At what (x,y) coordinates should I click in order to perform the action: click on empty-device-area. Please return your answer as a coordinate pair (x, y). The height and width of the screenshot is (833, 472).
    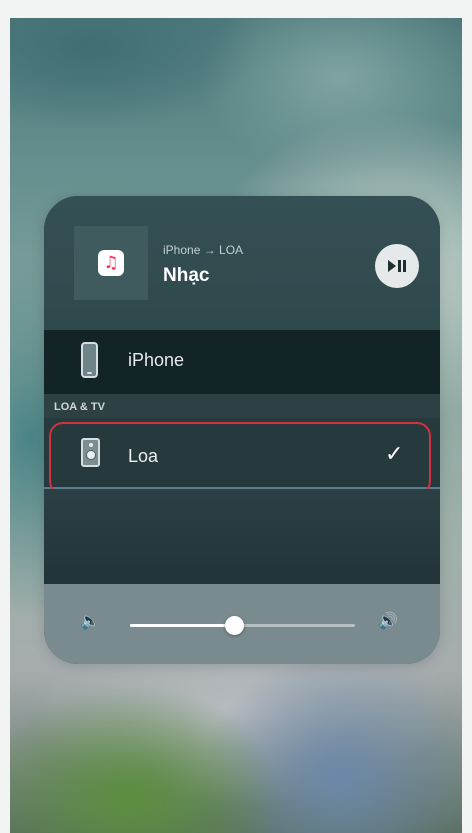
    Looking at the image, I should click on (242, 536).